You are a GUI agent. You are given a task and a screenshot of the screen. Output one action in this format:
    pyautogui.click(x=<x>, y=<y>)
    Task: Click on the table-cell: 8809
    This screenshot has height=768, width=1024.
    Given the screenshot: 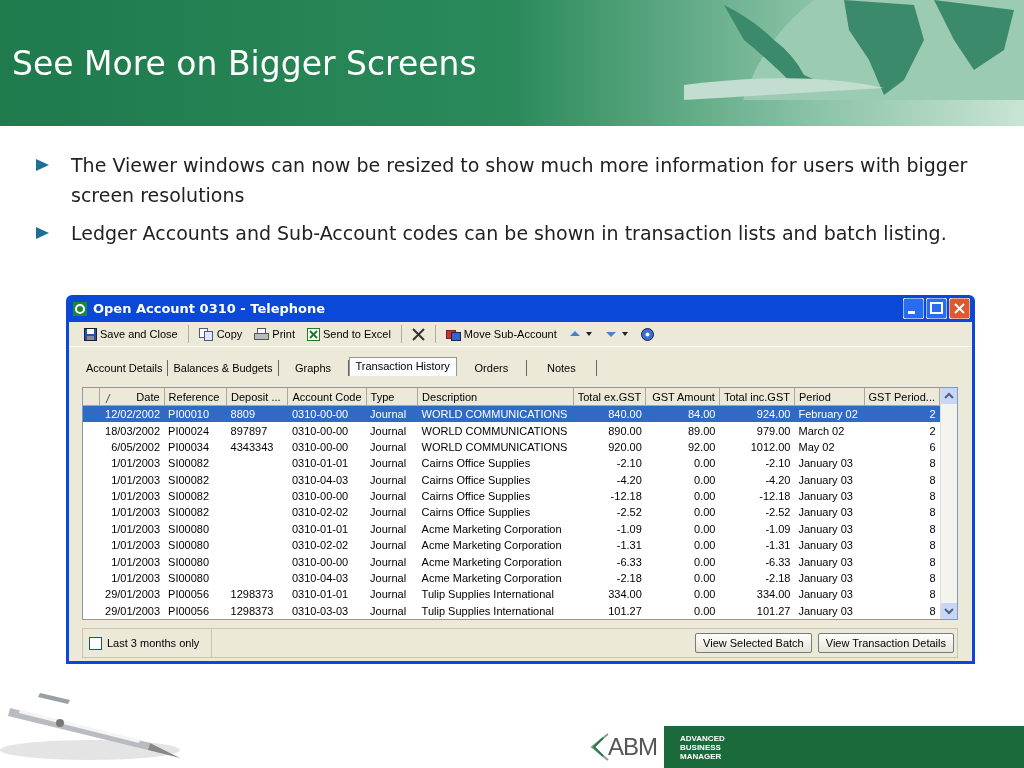 What is the action you would take?
    pyautogui.click(x=243, y=414)
    